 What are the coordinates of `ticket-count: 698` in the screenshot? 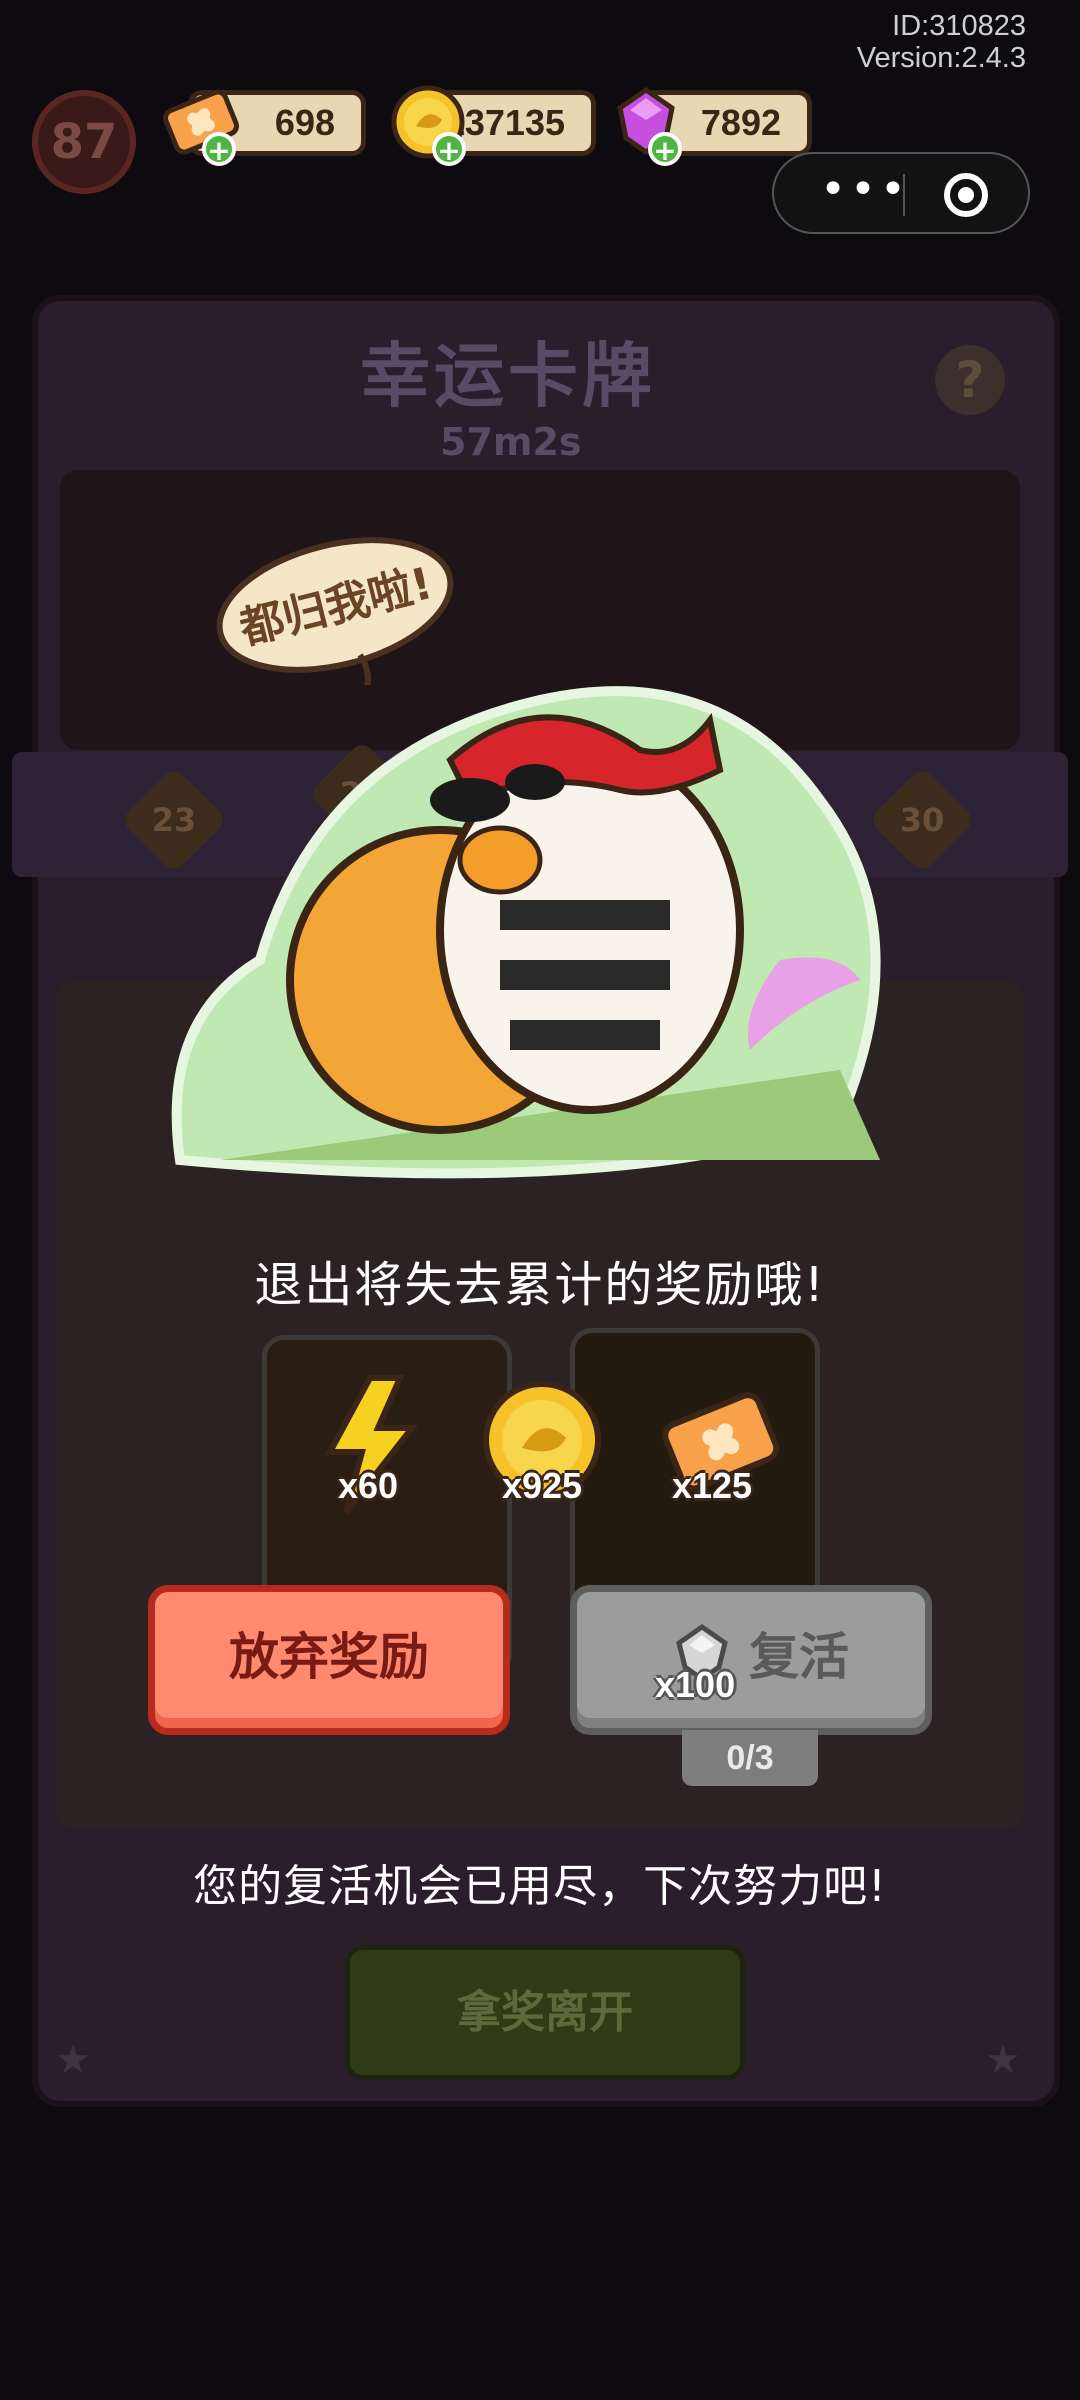 It's located at (304, 122).